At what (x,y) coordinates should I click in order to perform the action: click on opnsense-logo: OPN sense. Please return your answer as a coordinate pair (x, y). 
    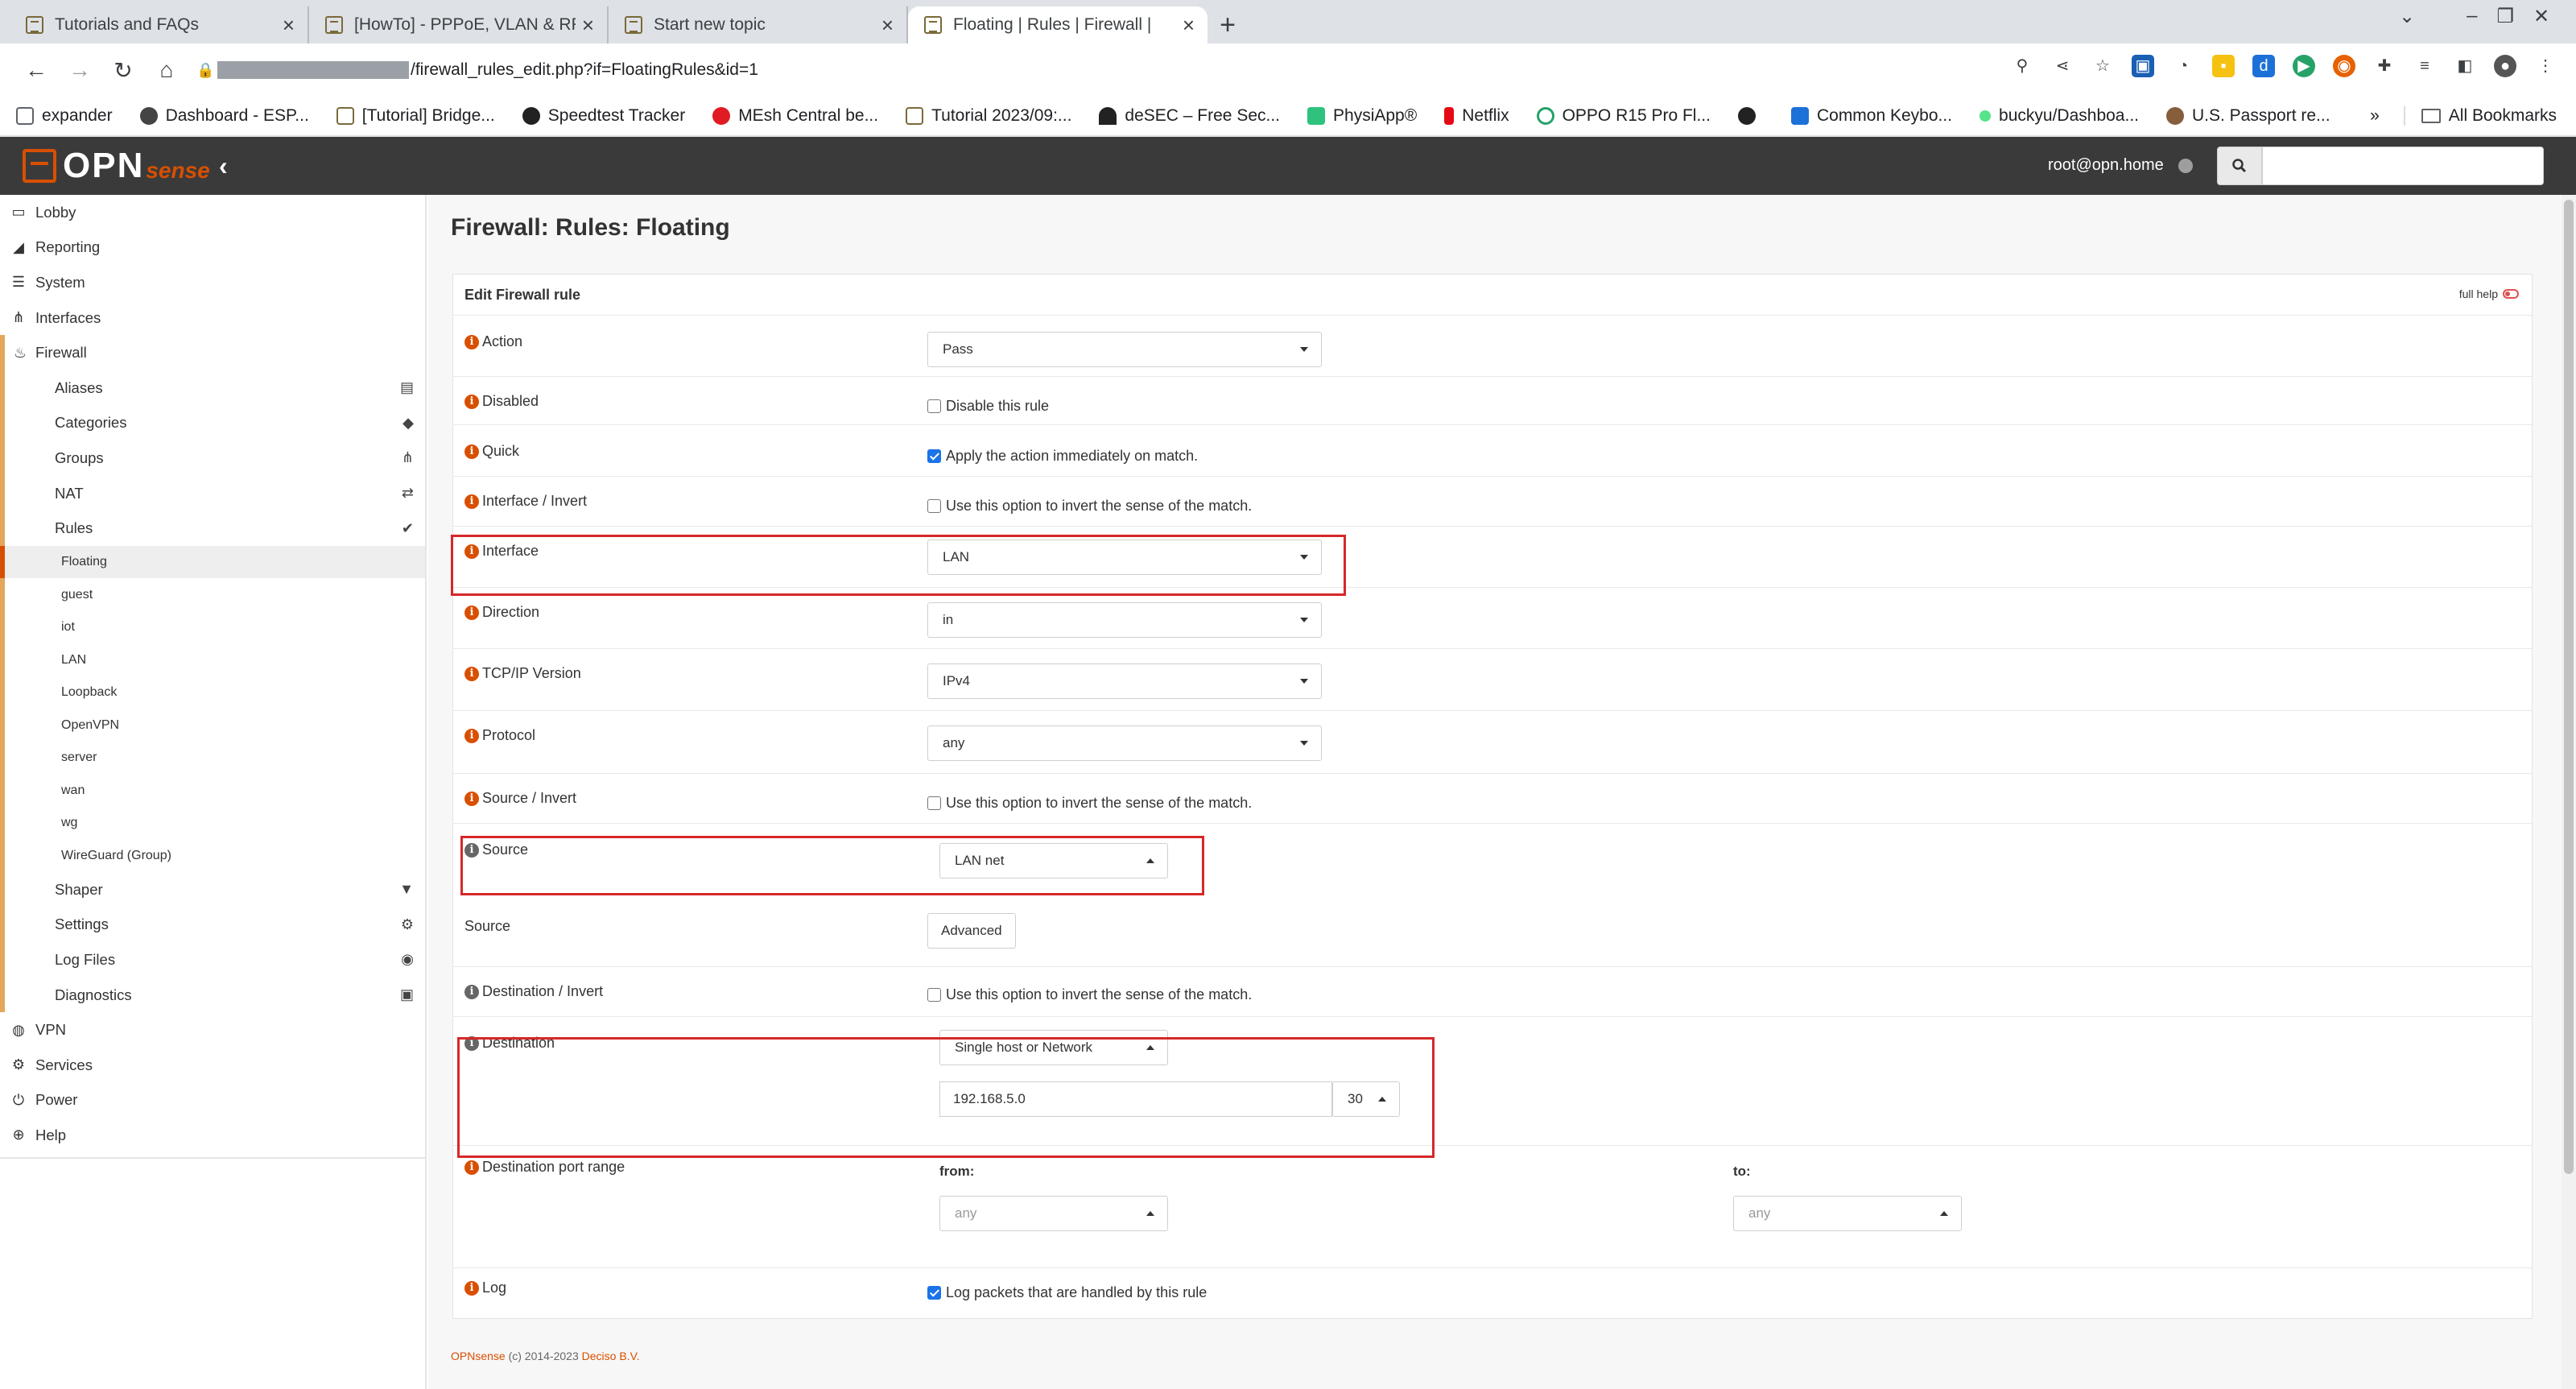
    Looking at the image, I should click on (116, 166).